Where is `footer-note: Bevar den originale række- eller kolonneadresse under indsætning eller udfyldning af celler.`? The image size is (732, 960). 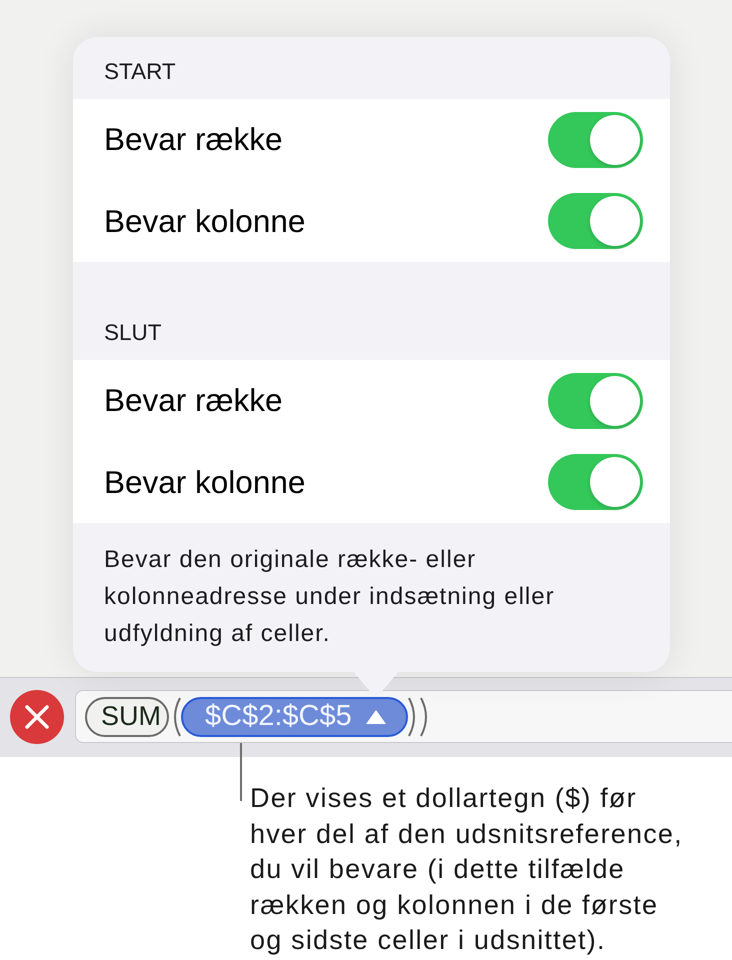 footer-note: Bevar den originale række- eller kolonneadresse under indsætning eller udfyldning af celler. is located at coordinates (329, 597).